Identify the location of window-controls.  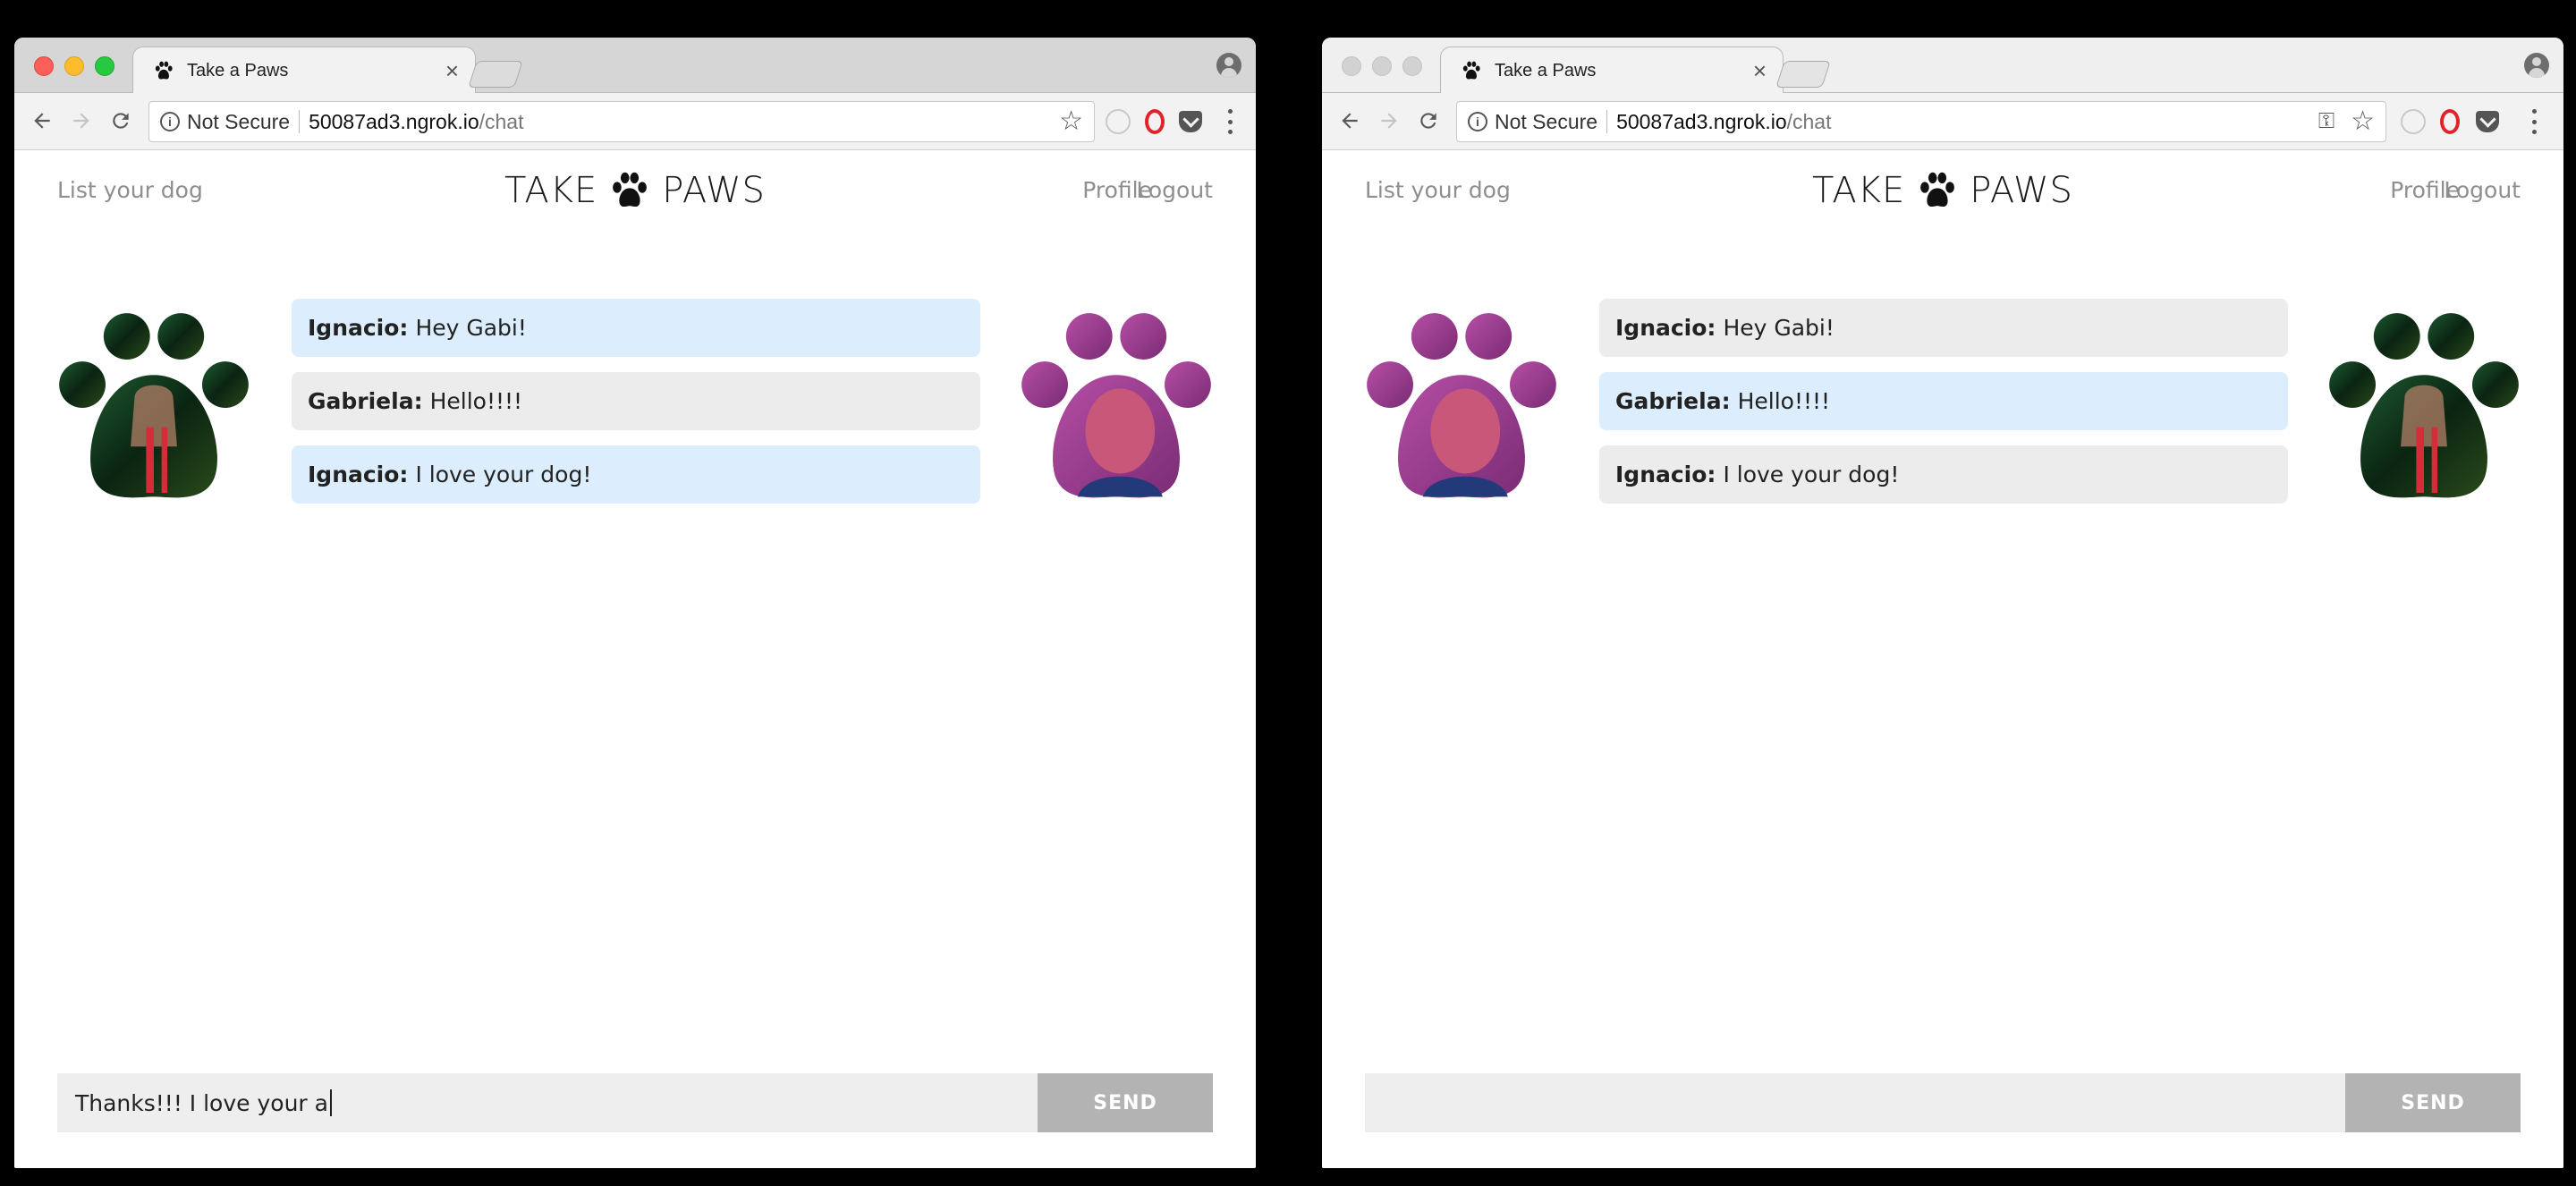
(74, 66).